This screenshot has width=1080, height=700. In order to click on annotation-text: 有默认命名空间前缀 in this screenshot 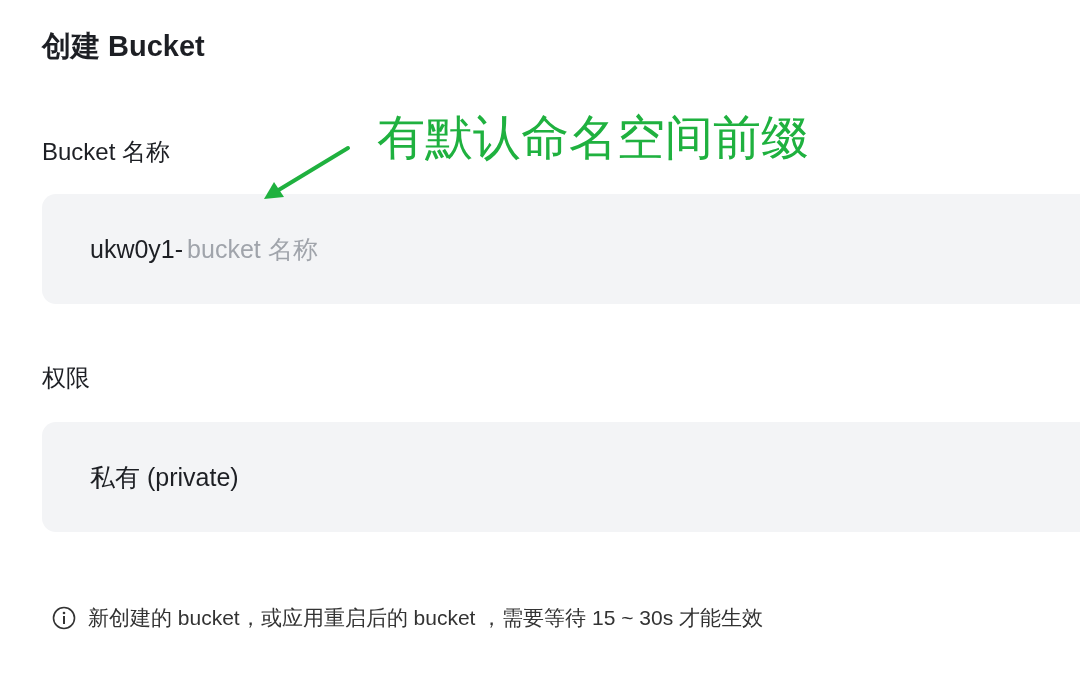, I will do `click(593, 138)`.